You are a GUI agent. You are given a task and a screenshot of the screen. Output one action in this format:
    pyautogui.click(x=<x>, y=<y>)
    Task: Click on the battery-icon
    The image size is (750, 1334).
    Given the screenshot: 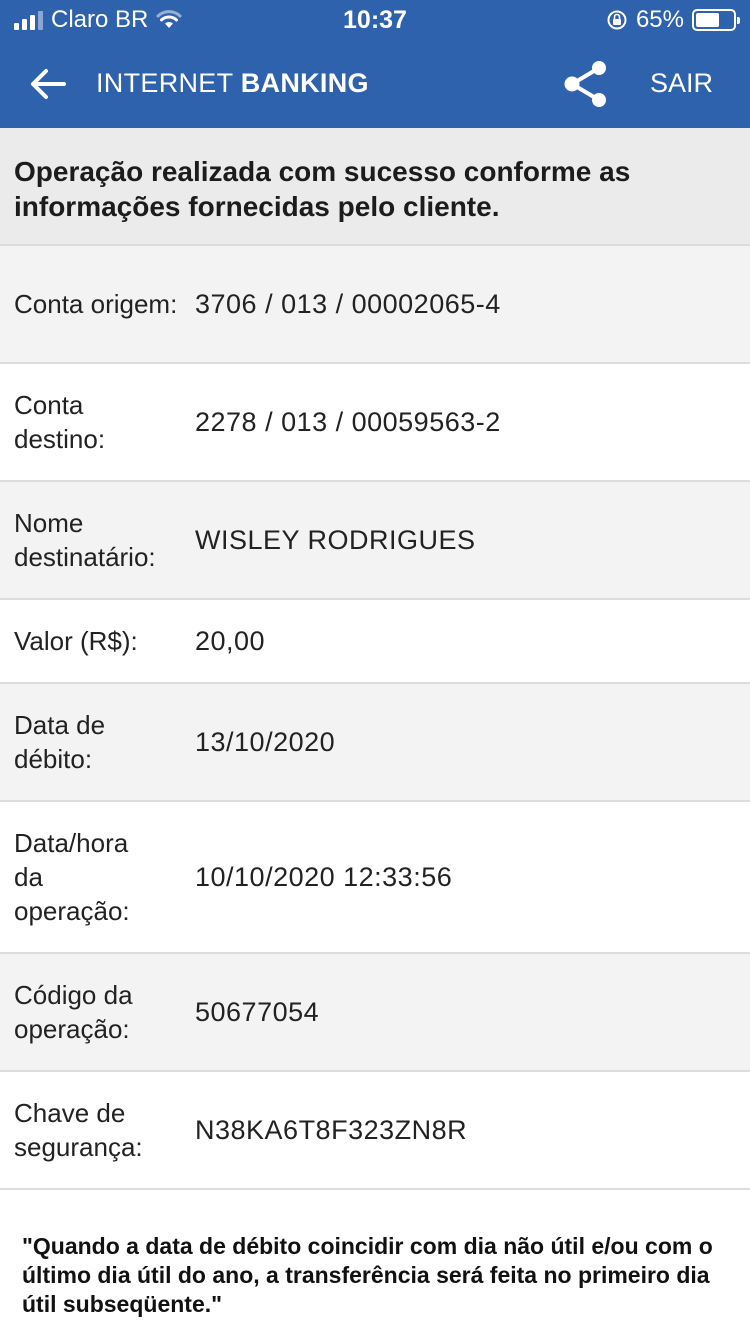 What is the action you would take?
    pyautogui.click(x=716, y=20)
    